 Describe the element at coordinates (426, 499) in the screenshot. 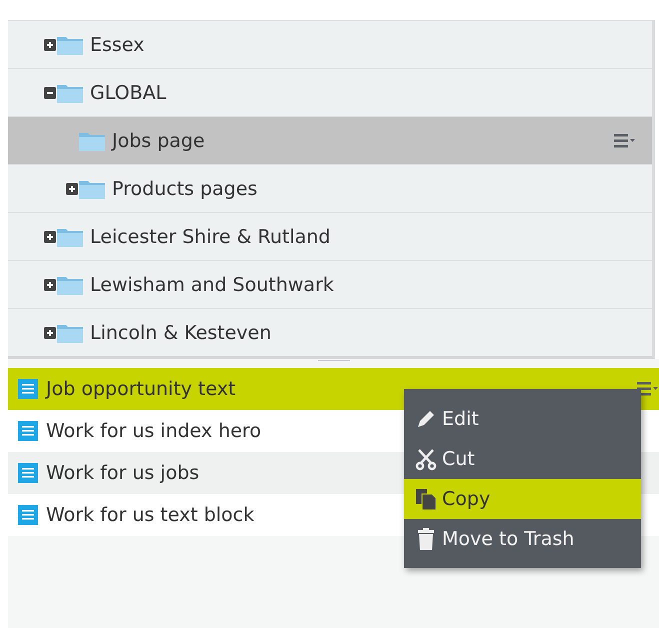

I see `copy-icon` at that location.